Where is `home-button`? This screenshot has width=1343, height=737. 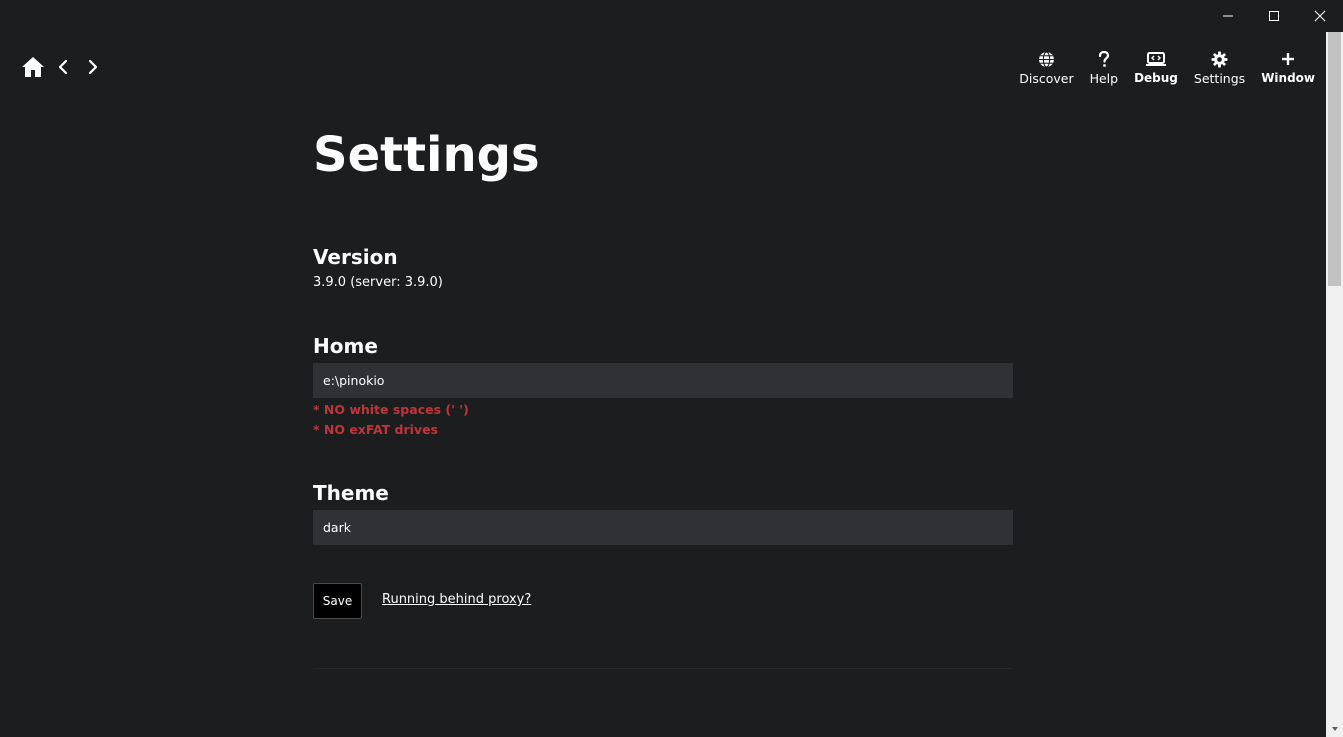
home-button is located at coordinates (33, 67).